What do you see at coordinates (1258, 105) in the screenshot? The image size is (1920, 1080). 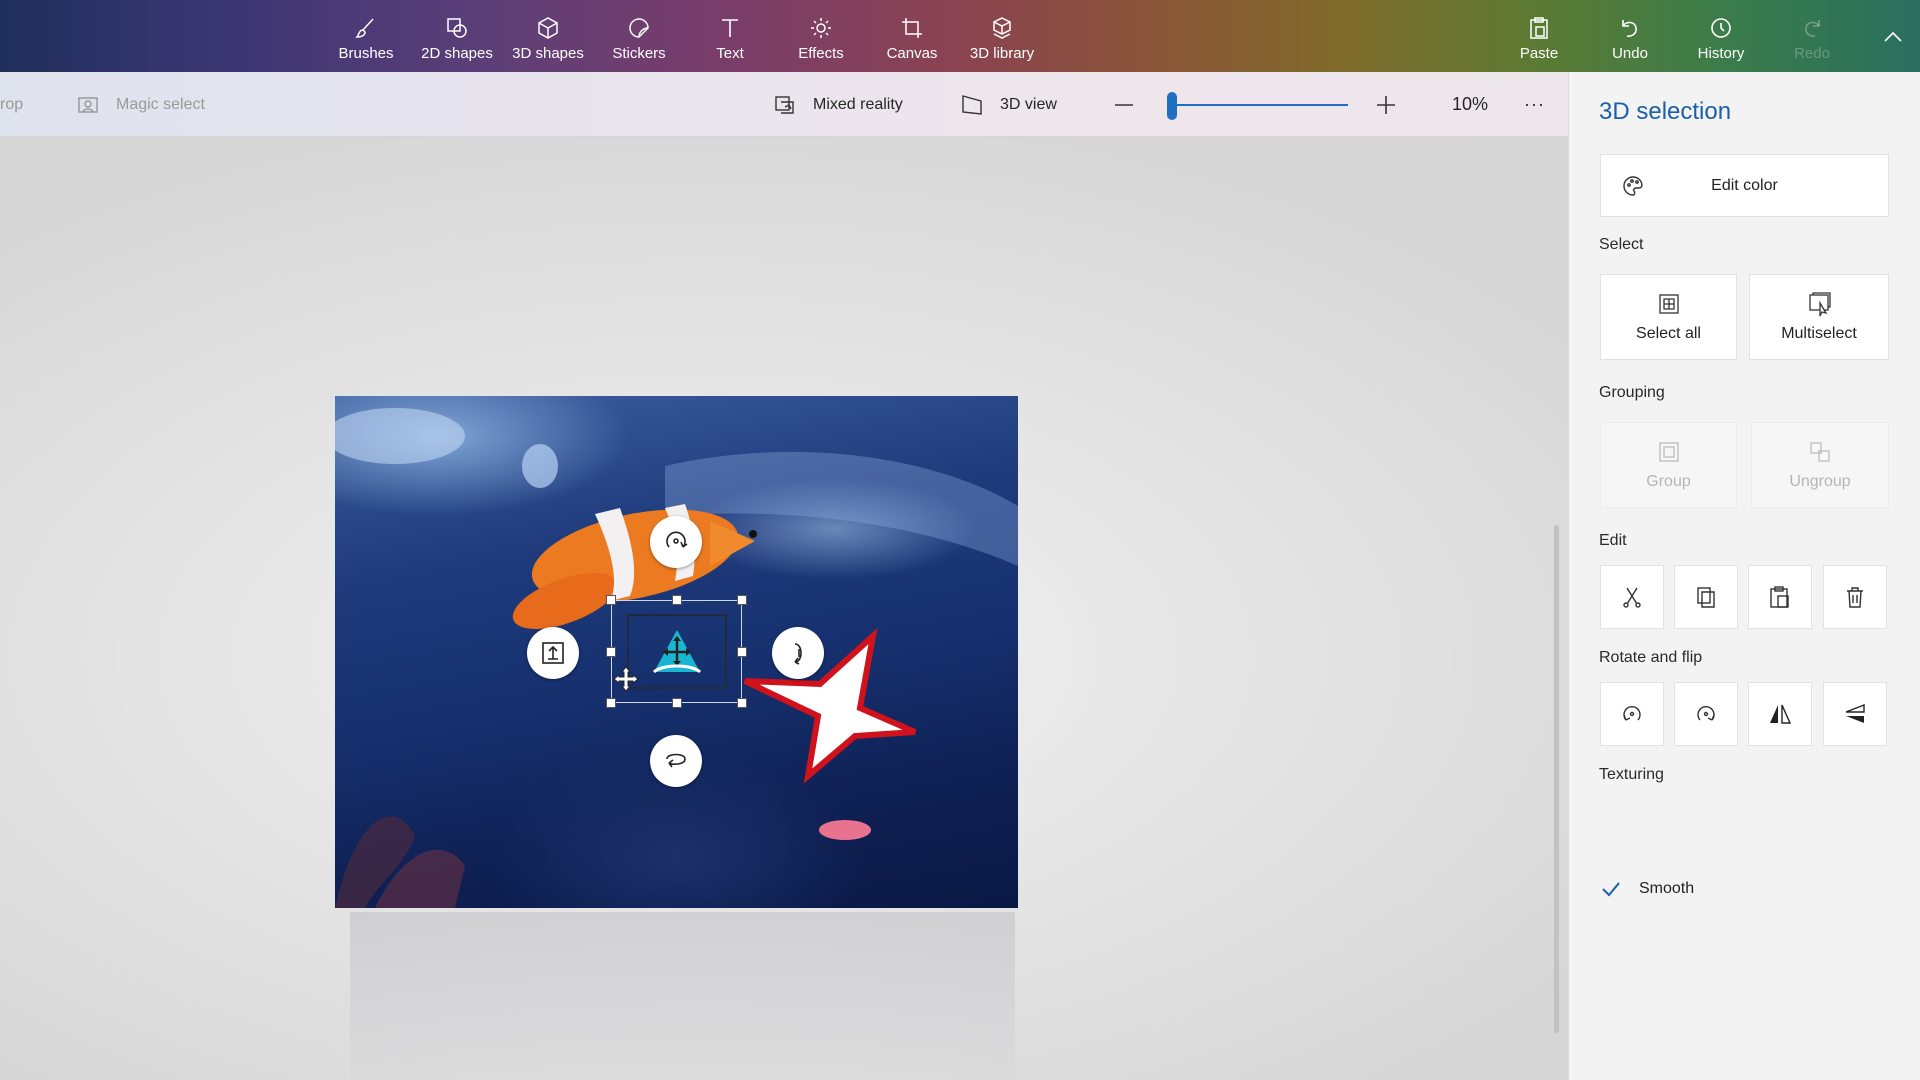 I see `zoom-slider-track` at bounding box center [1258, 105].